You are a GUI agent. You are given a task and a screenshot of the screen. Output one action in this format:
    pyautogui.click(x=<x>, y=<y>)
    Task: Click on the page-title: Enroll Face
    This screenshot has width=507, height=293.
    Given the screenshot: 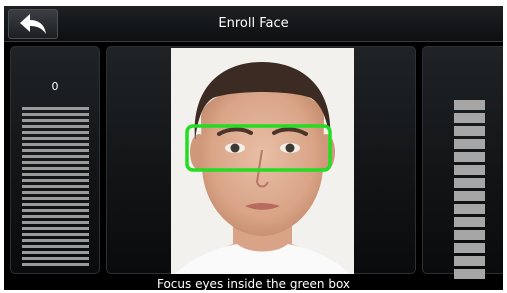 What is the action you would take?
    pyautogui.click(x=253, y=23)
    